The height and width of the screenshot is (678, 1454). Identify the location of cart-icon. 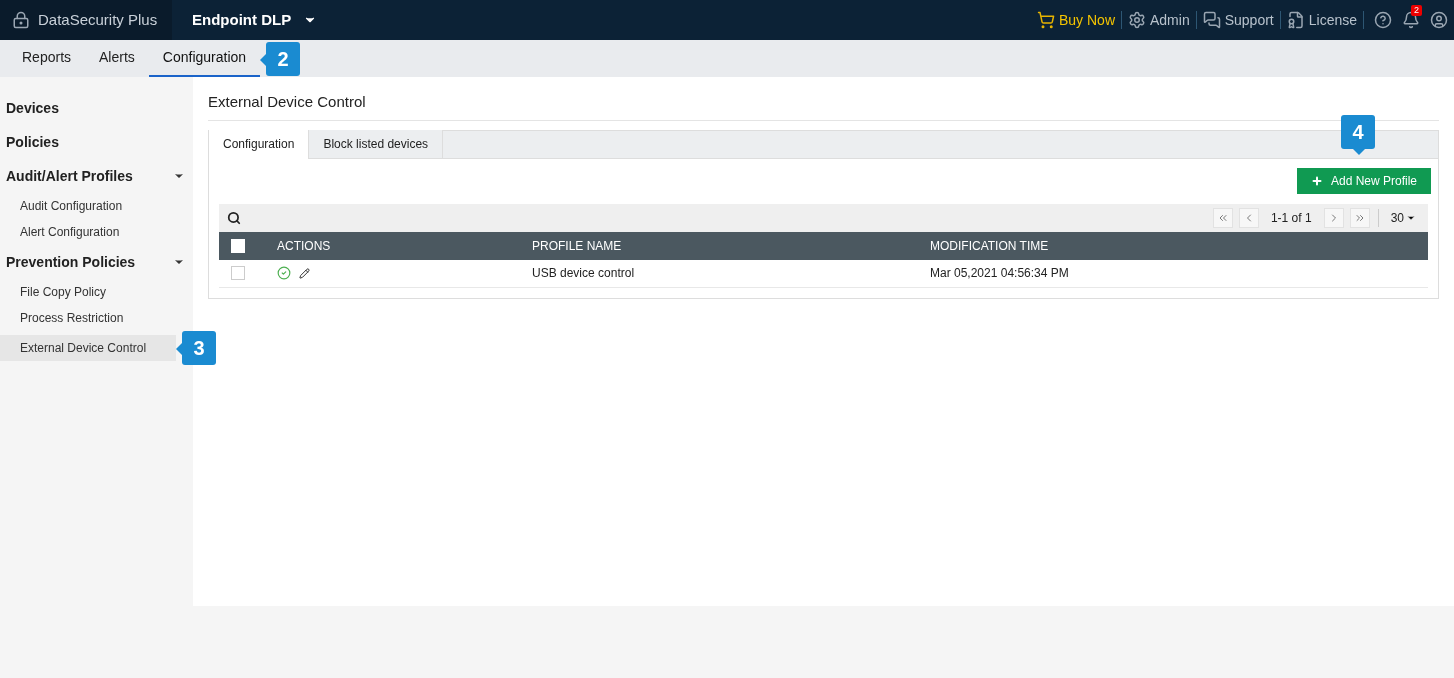
(1045, 20).